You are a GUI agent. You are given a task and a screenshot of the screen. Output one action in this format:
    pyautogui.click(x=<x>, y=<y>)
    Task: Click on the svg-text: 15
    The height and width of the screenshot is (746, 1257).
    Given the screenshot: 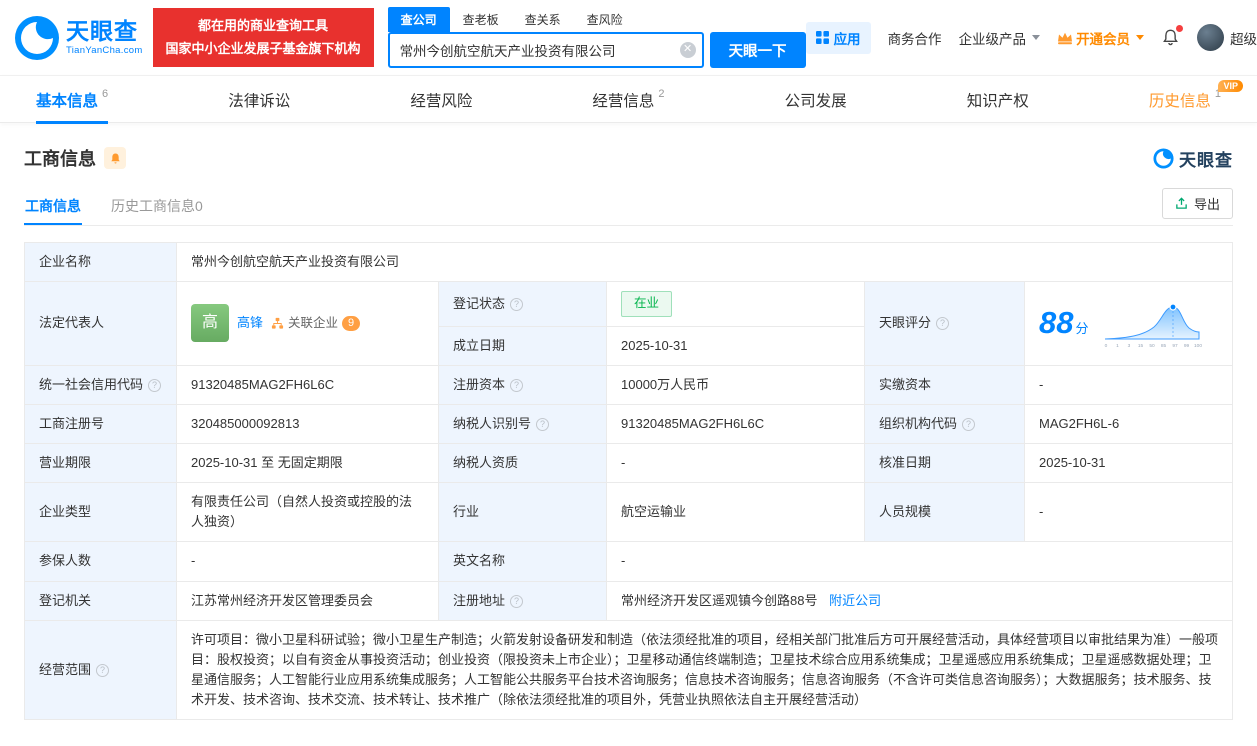 What is the action you would take?
    pyautogui.click(x=1140, y=346)
    